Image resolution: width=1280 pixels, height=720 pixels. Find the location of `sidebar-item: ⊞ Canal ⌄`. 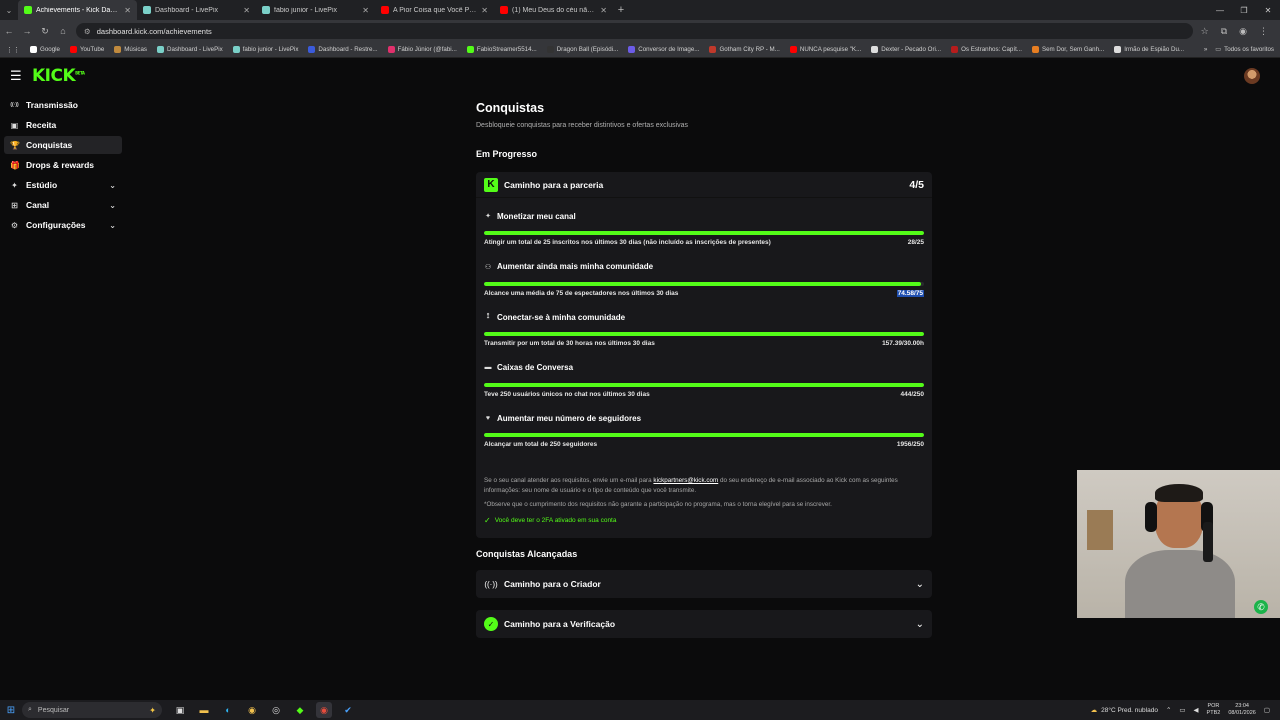

sidebar-item: ⊞ Canal ⌄ is located at coordinates (63, 205).